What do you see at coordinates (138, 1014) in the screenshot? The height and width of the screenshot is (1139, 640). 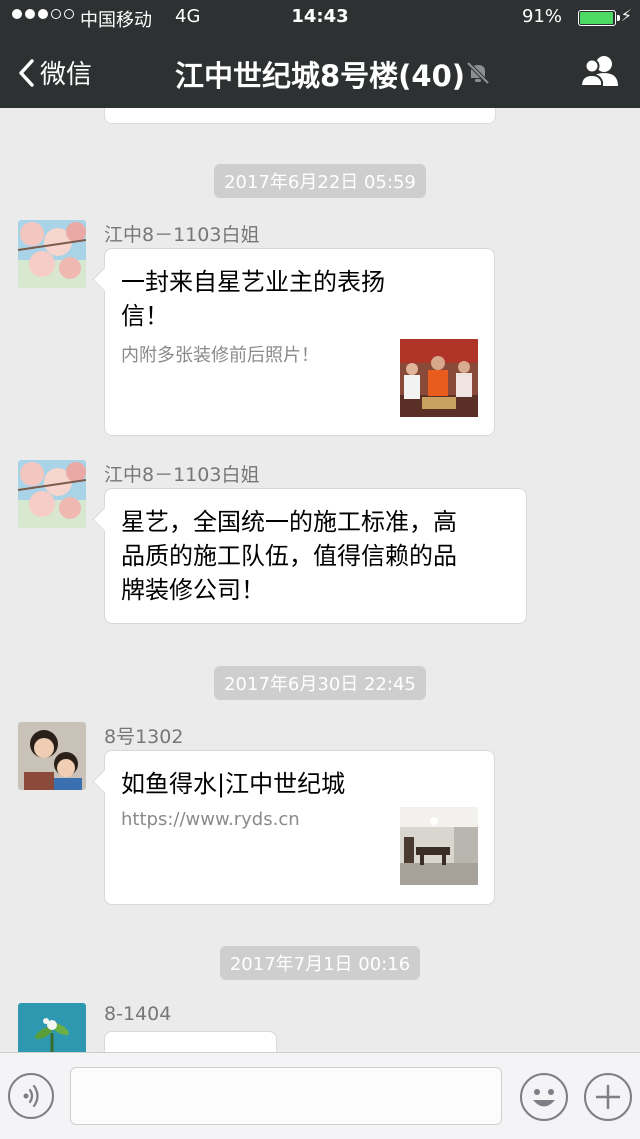 I see `sender-name: 8-1404` at bounding box center [138, 1014].